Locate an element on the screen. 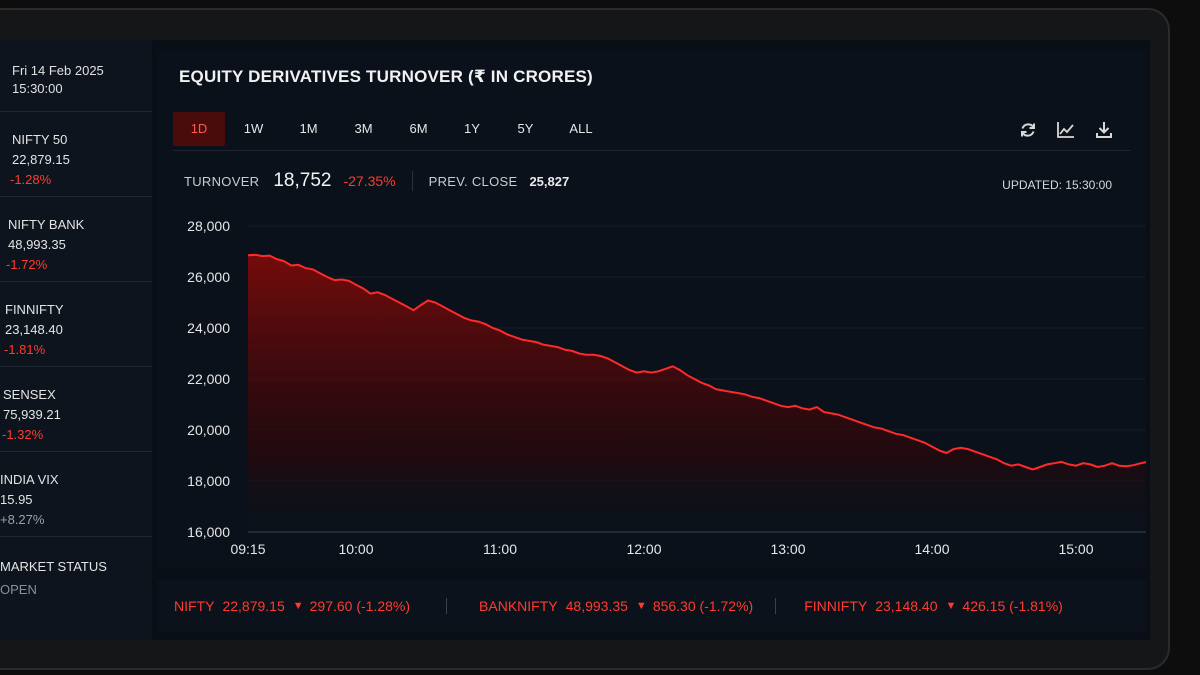 The width and height of the screenshot is (1200, 675). date-time-block: Fri 14 Feb 2025 15:30:00 is located at coordinates (76, 76).